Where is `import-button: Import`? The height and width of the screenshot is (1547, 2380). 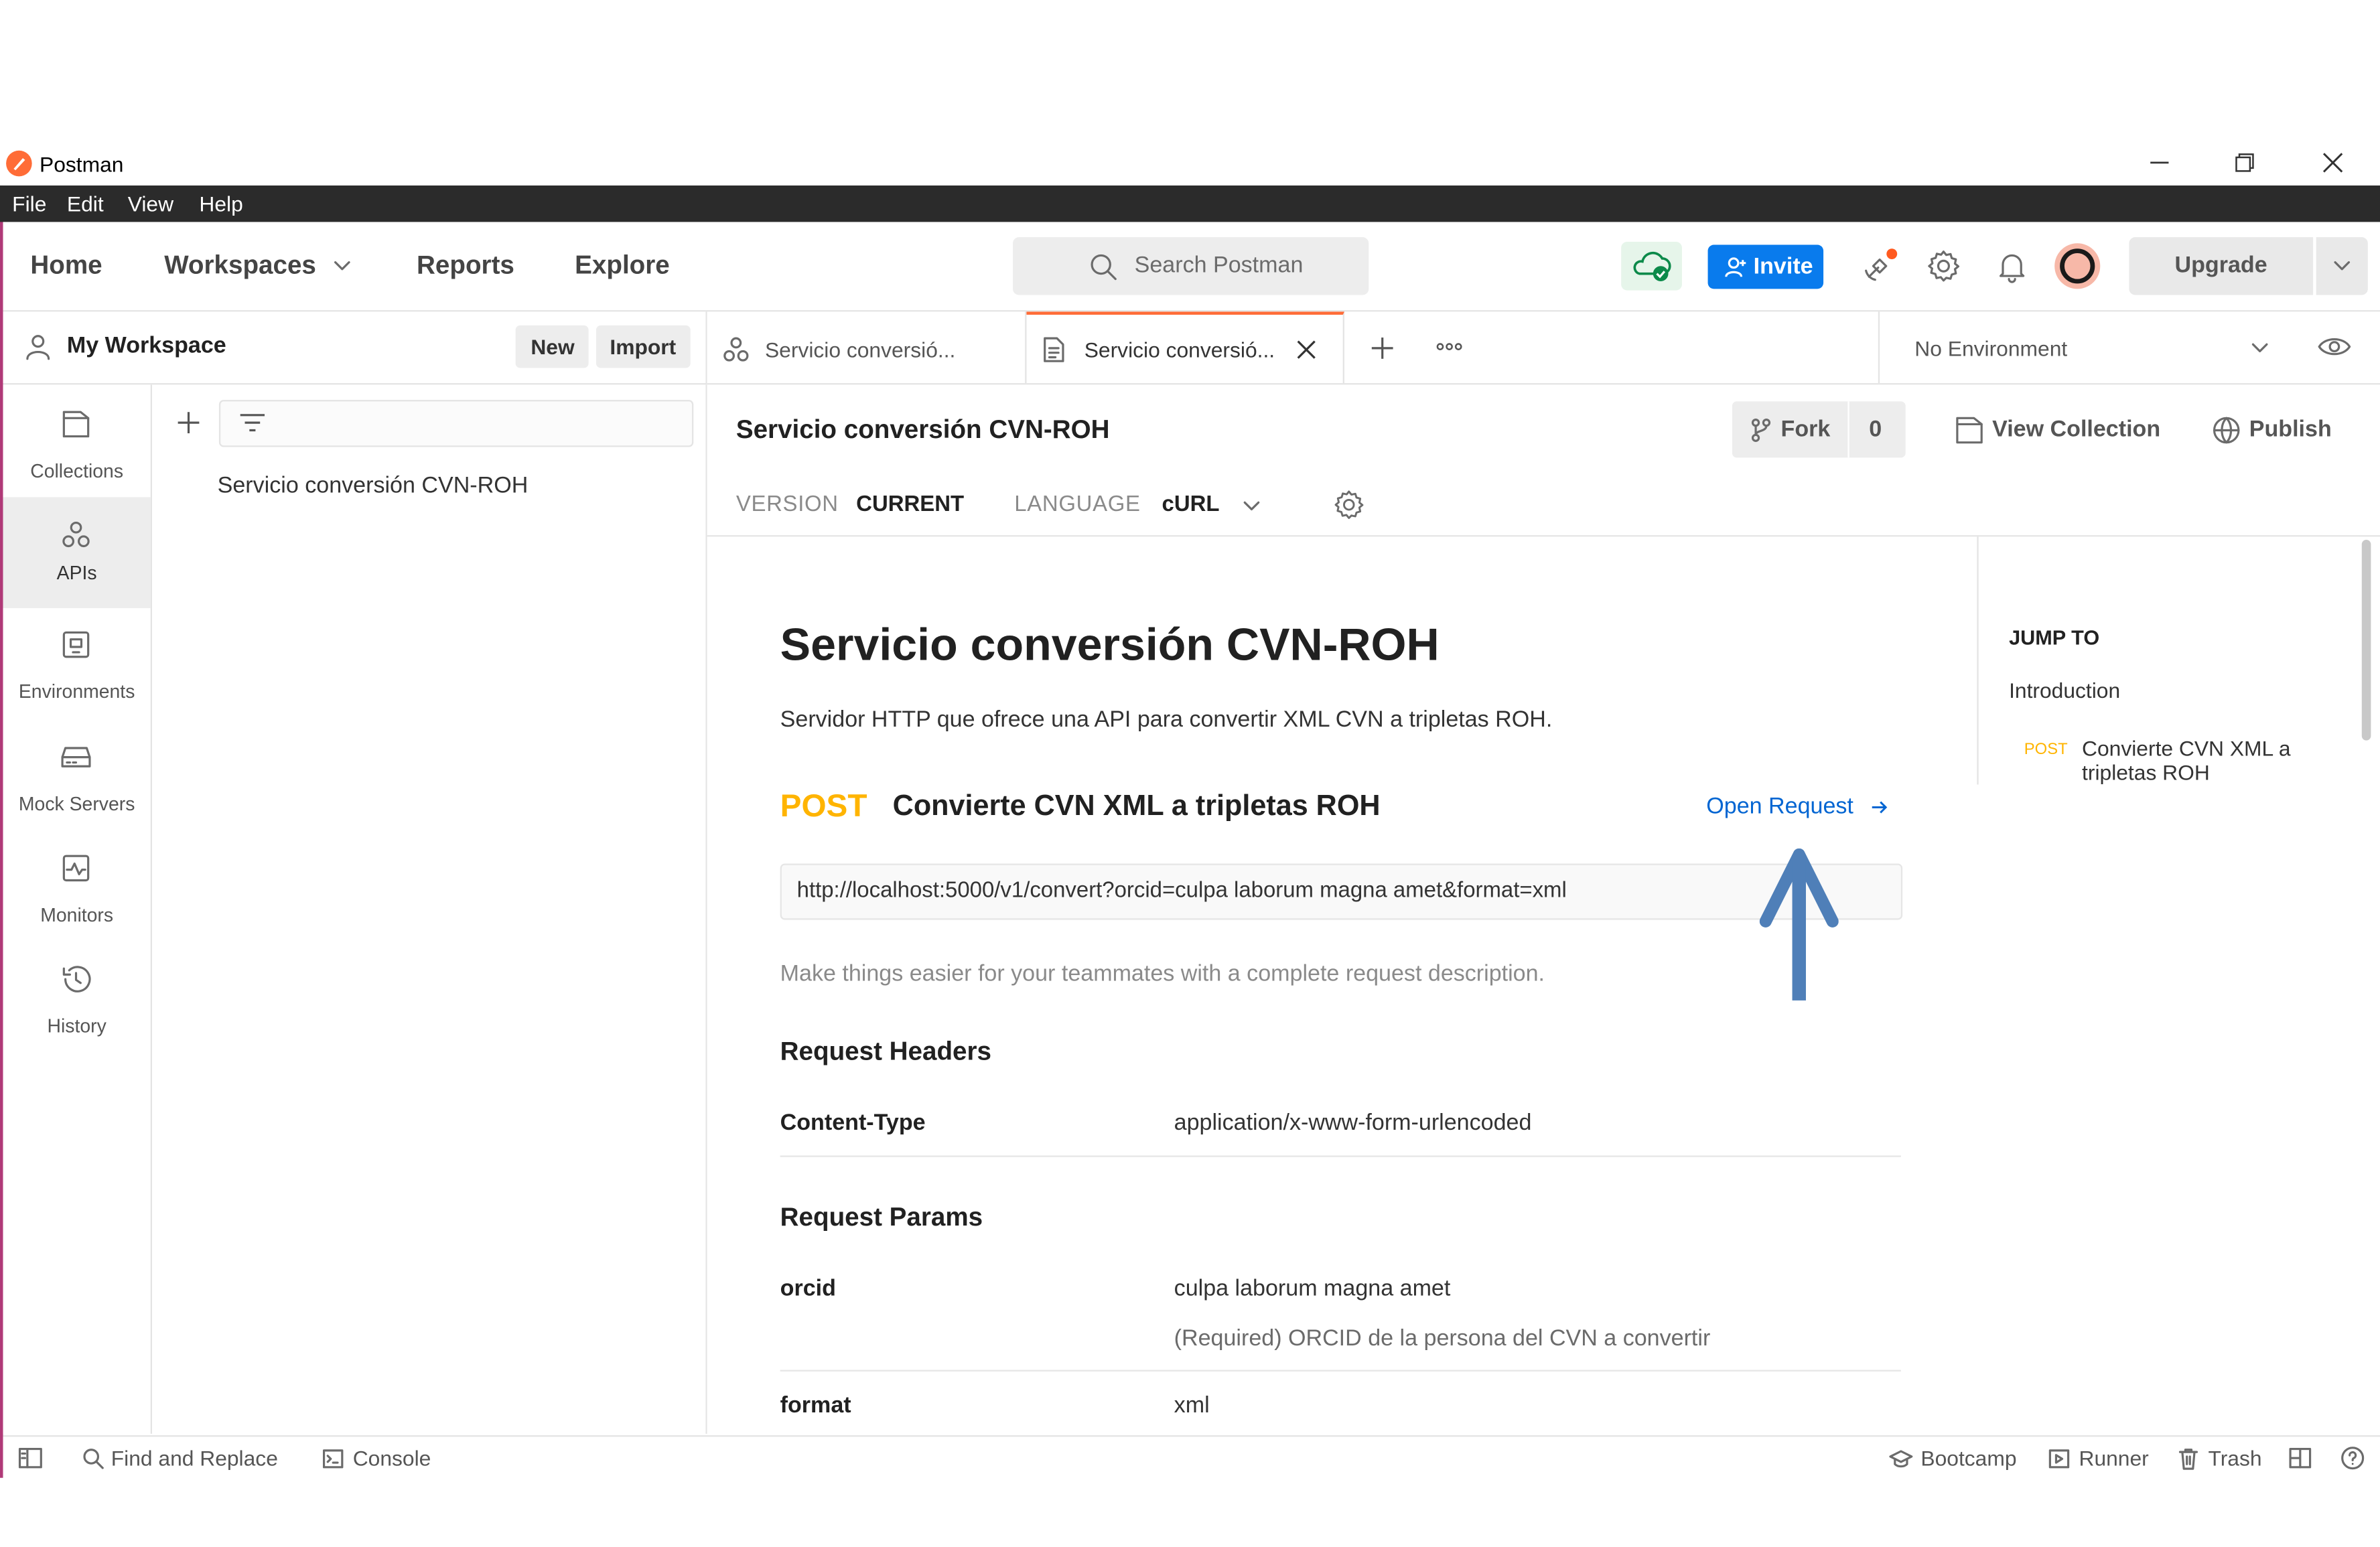 import-button: Import is located at coordinates (644, 346).